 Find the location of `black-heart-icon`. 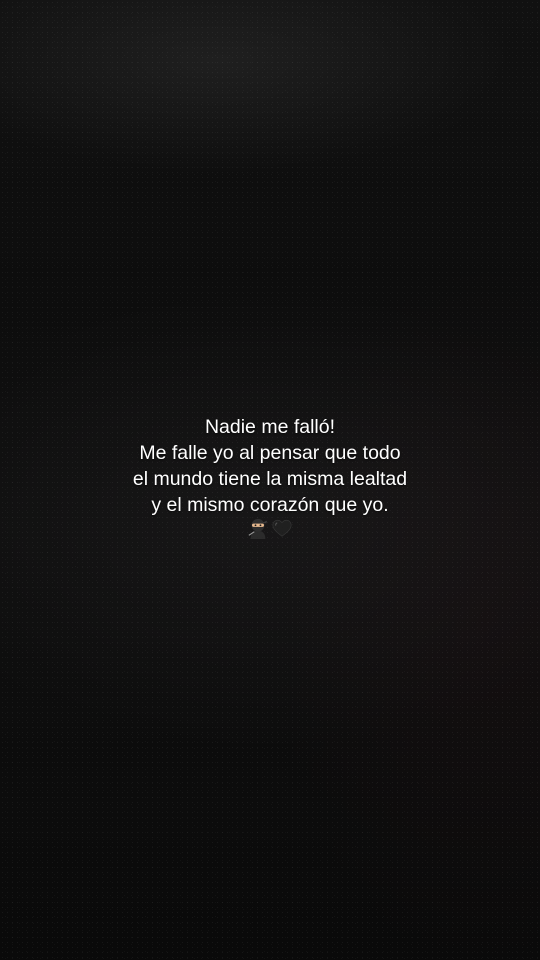

black-heart-icon is located at coordinates (282, 528).